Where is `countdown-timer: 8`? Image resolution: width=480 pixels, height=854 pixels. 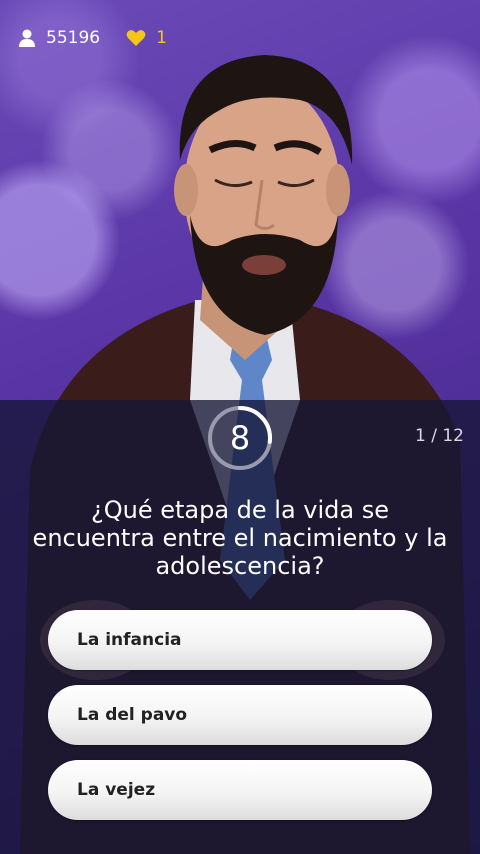
countdown-timer: 8 is located at coordinates (240, 438).